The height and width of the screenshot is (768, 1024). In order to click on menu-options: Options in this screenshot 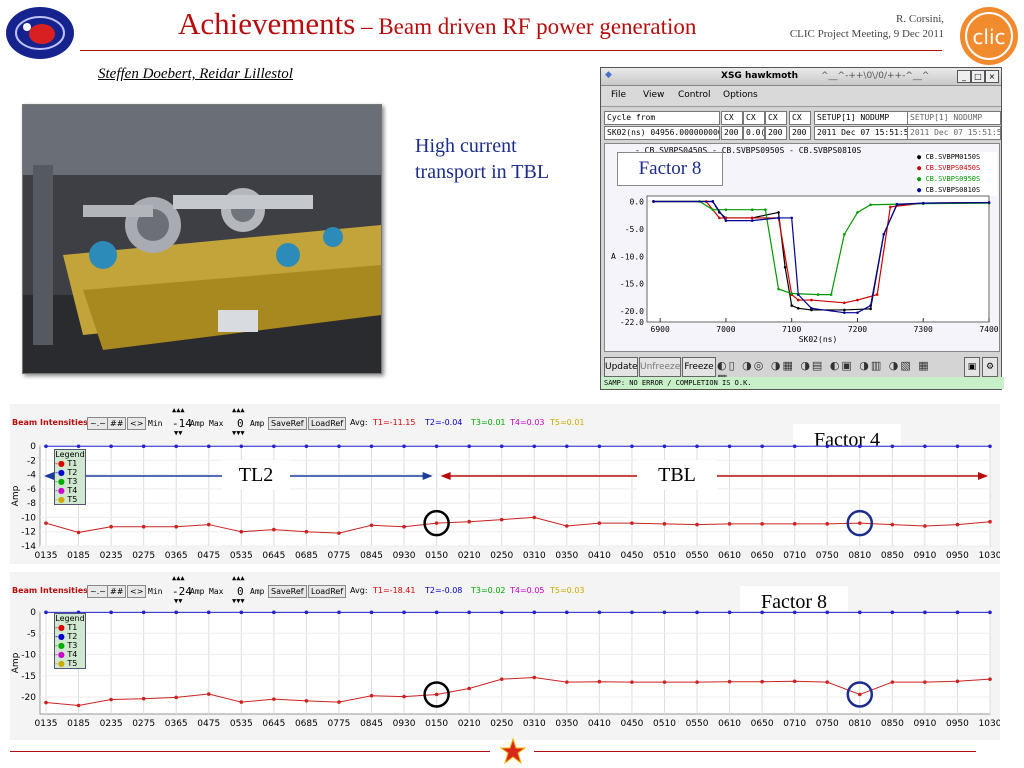, I will do `click(740, 95)`.